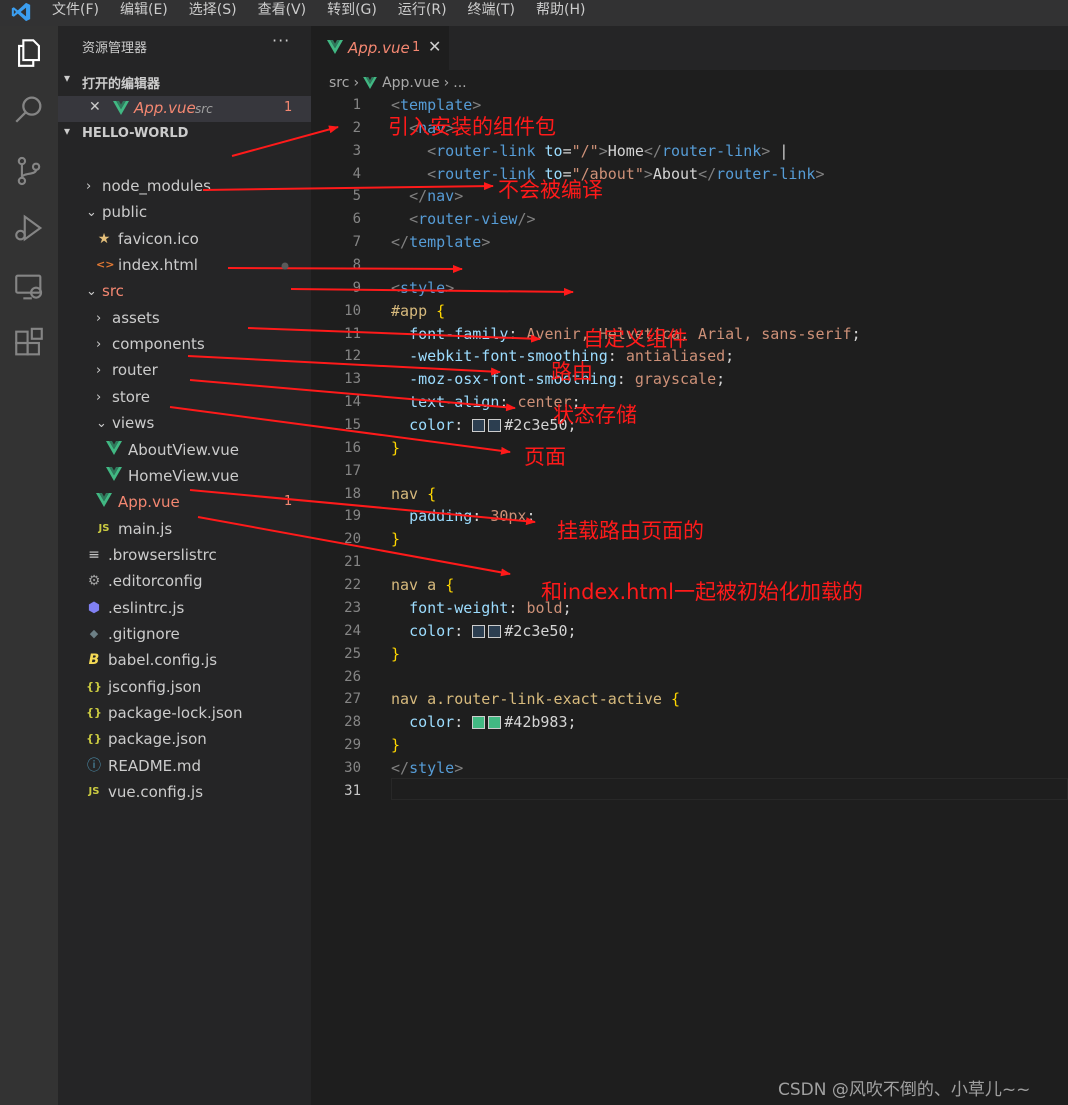 This screenshot has height=1105, width=1068. Describe the element at coordinates (339, 83) in the screenshot. I see `breadcrumb-folder: src` at that location.